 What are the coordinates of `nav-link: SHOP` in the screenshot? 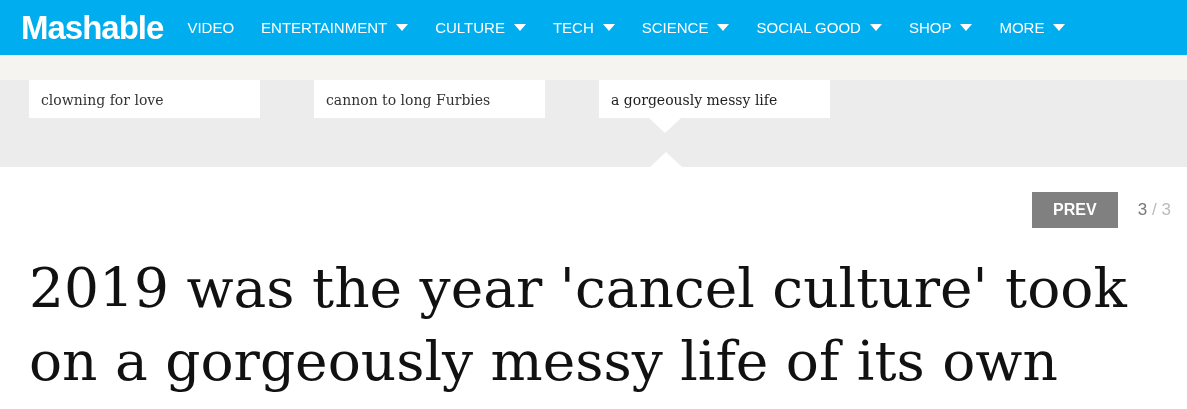 It's located at (940, 27).